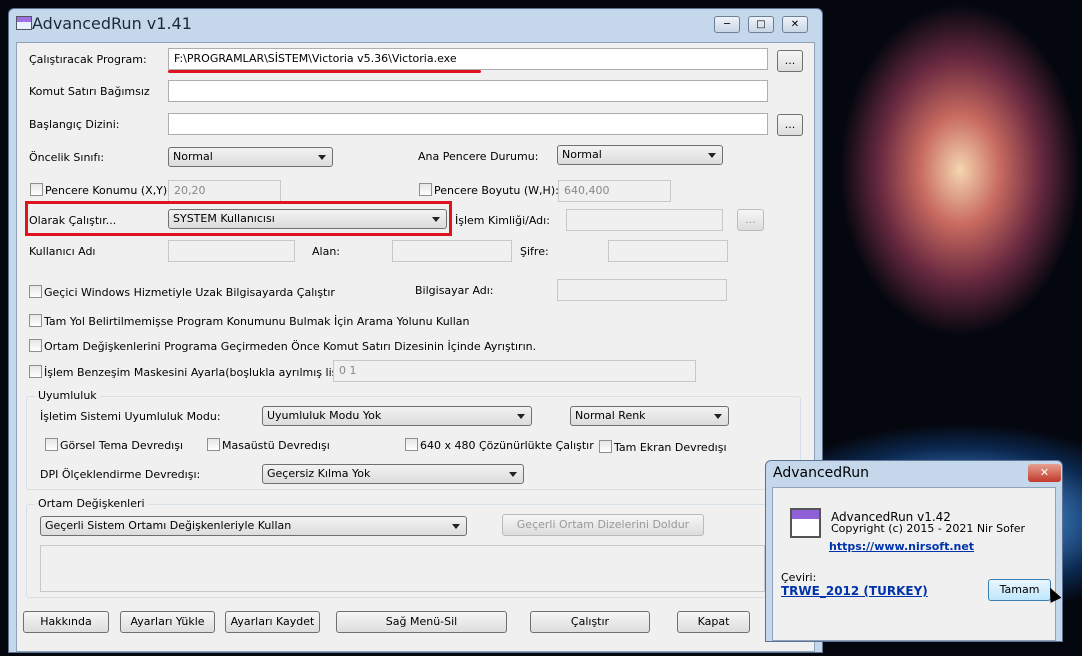 This screenshot has height=656, width=1082. What do you see at coordinates (24, 23) in the screenshot?
I see `app-icon` at bounding box center [24, 23].